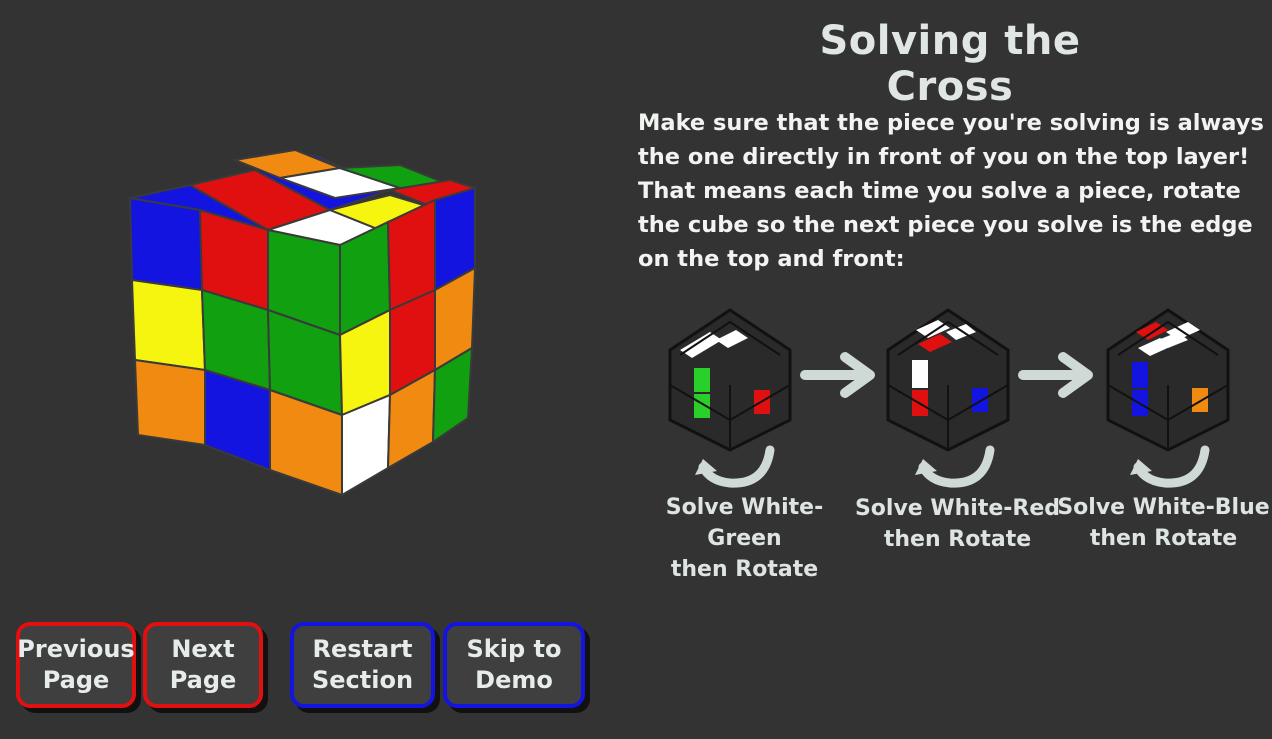  I want to click on previous-page-label: Previous Page, so click(76, 664).